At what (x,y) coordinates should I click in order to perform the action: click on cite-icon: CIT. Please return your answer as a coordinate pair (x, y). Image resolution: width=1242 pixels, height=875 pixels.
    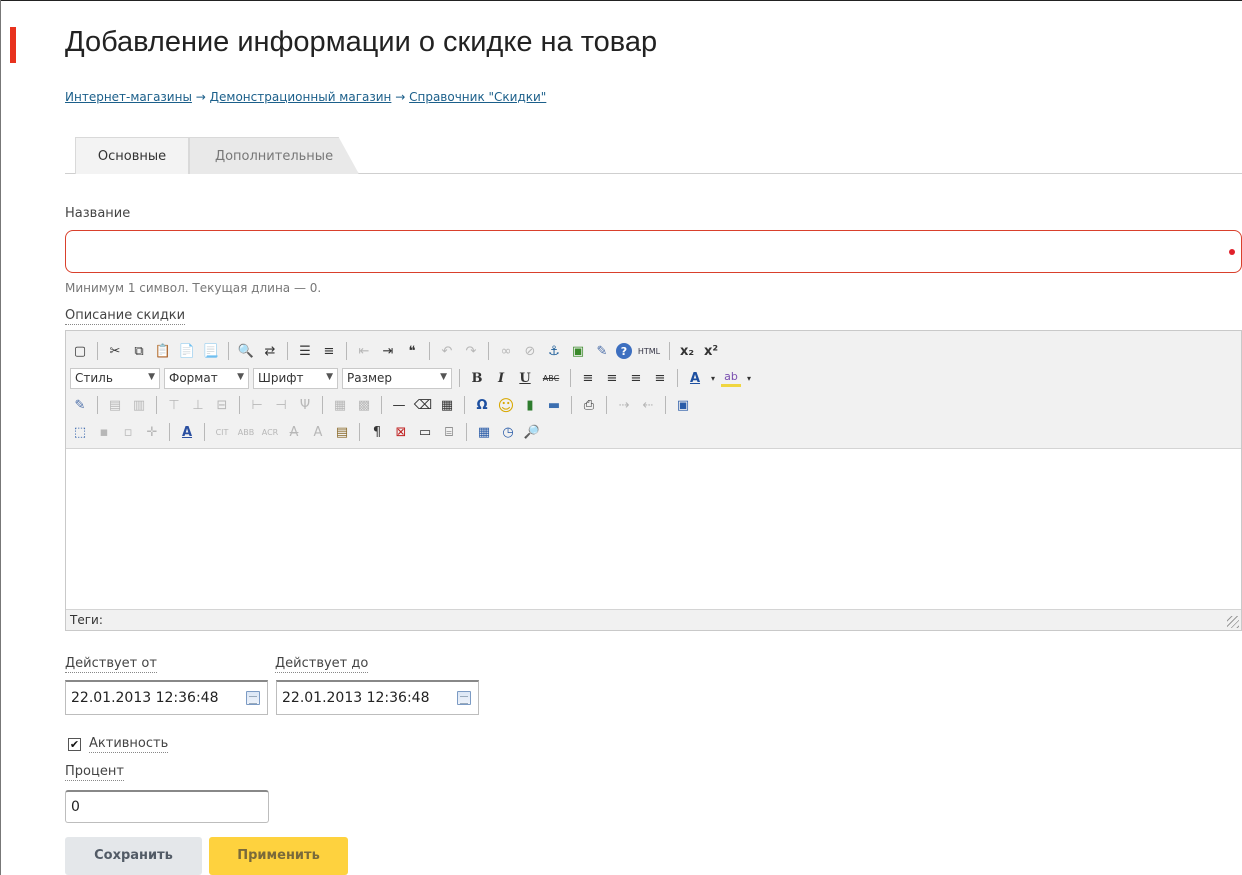
    Looking at the image, I should click on (222, 432).